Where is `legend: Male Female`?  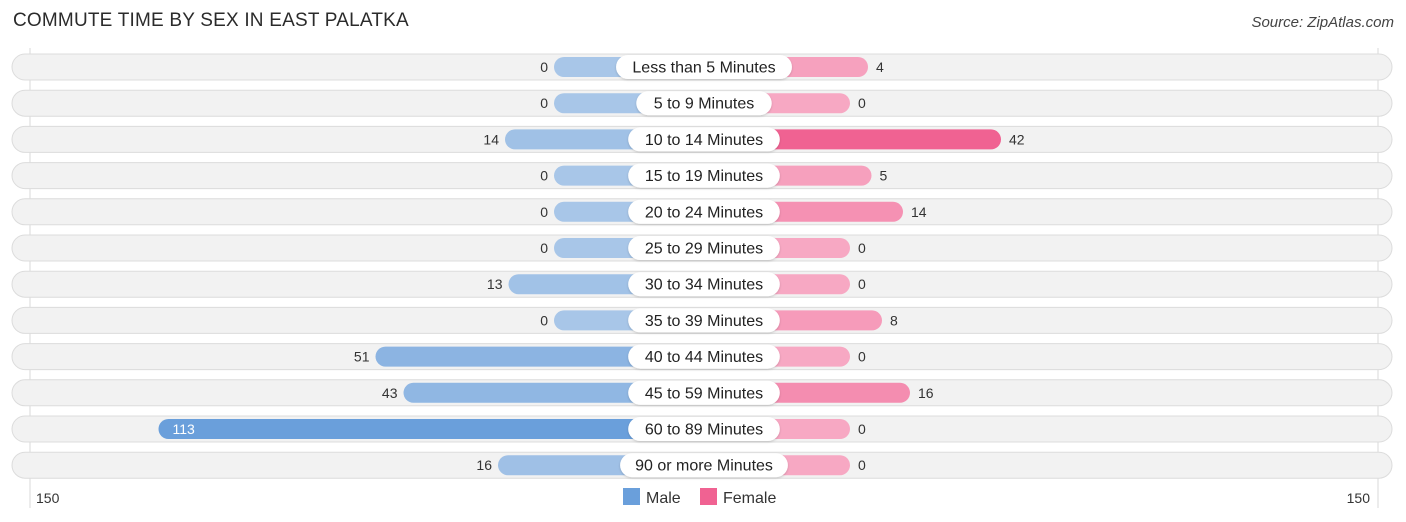
legend: Male Female is located at coordinates (699, 497).